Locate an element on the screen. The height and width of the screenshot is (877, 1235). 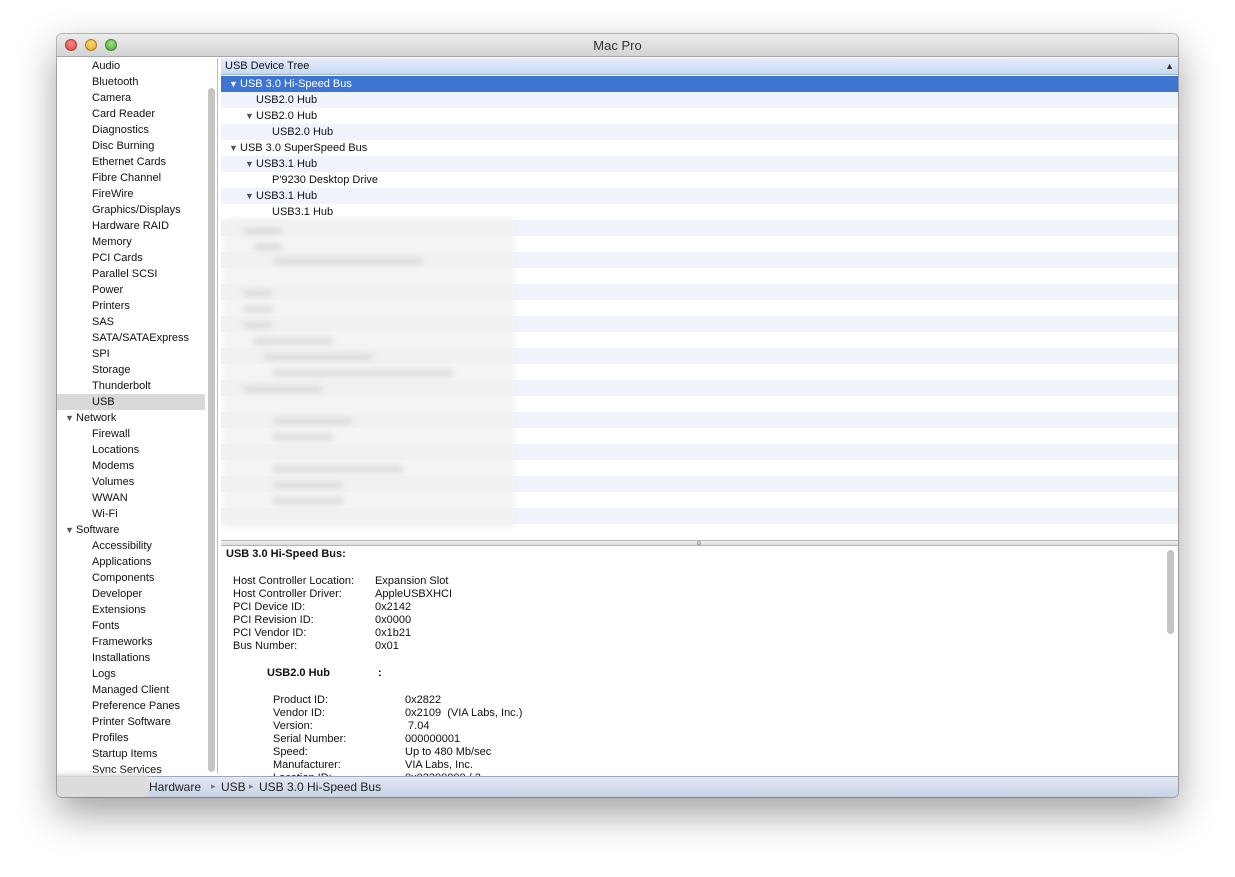
breadcrumb-item: USB 3.0 Hi-Speed Bus is located at coordinates (320, 787).